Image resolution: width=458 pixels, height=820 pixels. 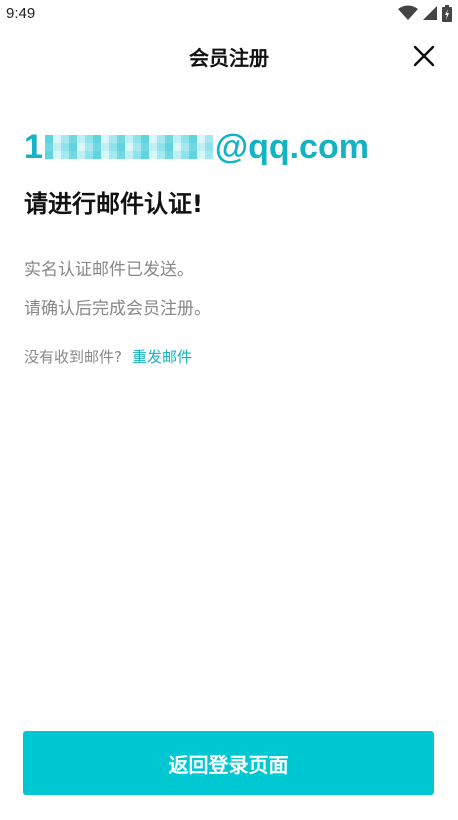 I want to click on resend-question: 没有收到邮件?, so click(x=73, y=357).